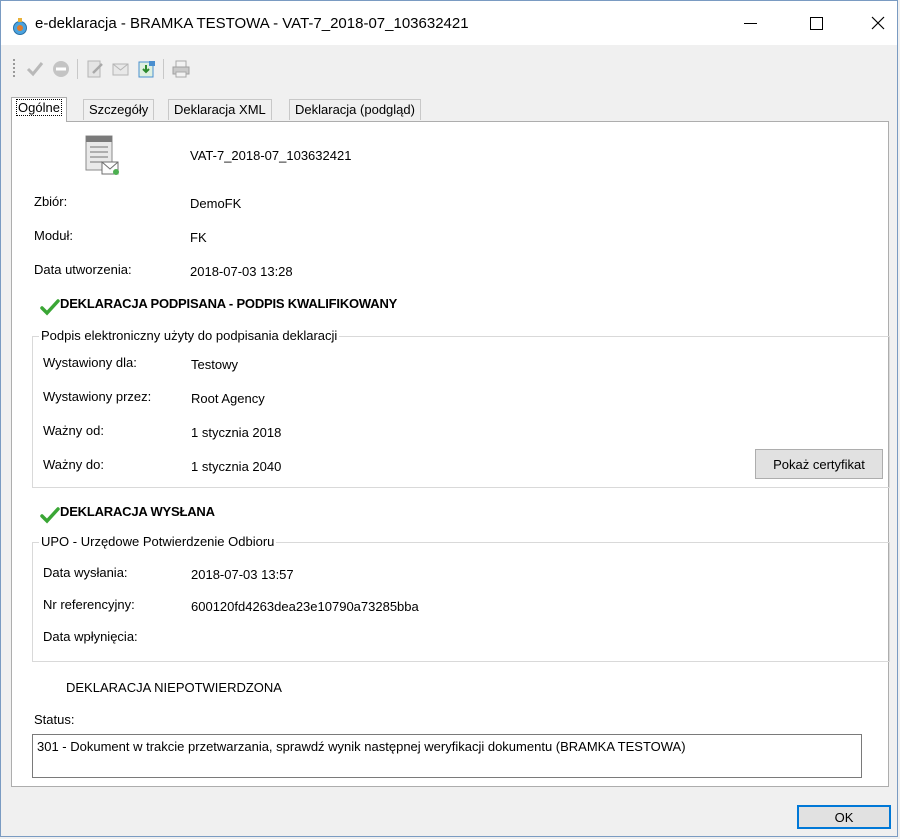 This screenshot has width=900, height=839. What do you see at coordinates (305, 606) in the screenshot?
I see `reference-number-value: 600120fd4263dea23e10790a73285bba` at bounding box center [305, 606].